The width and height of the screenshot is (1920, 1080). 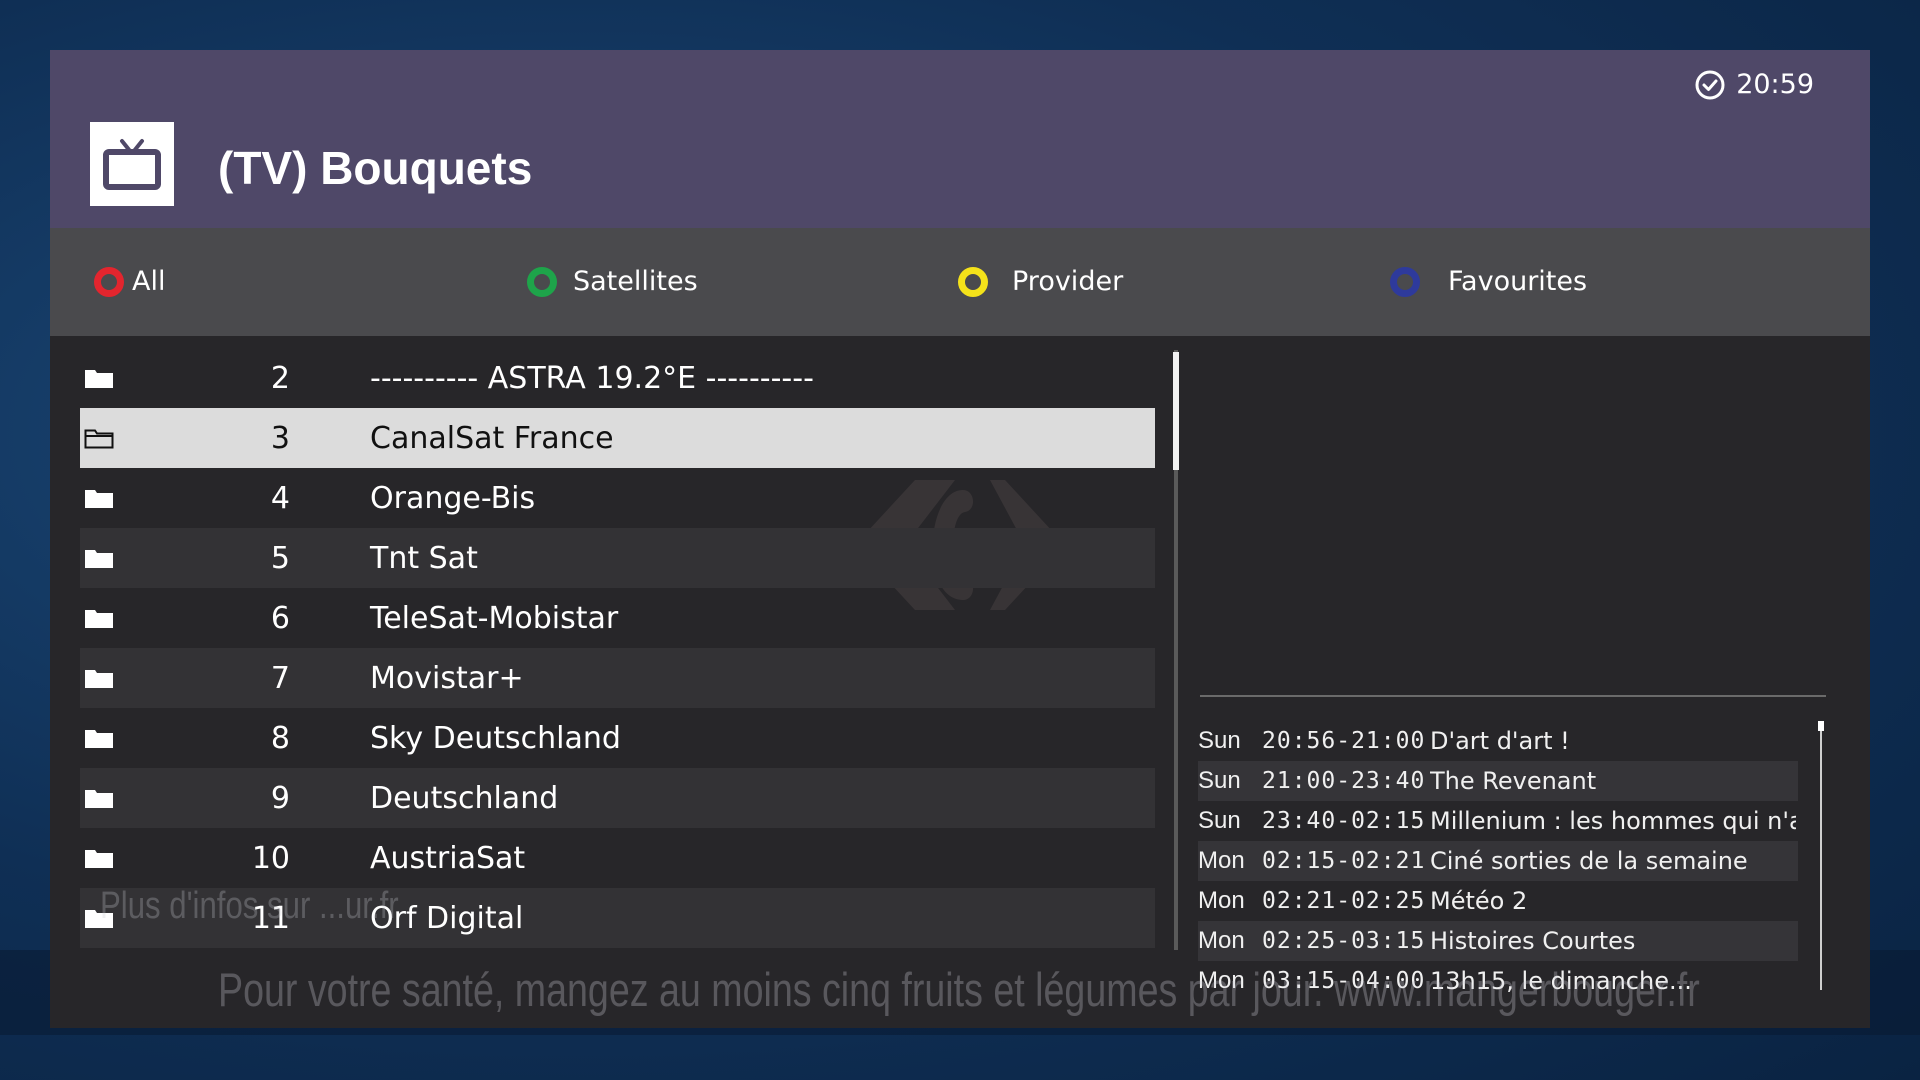 What do you see at coordinates (424, 558) in the screenshot?
I see `bouquet-name: Tnt Sat` at bounding box center [424, 558].